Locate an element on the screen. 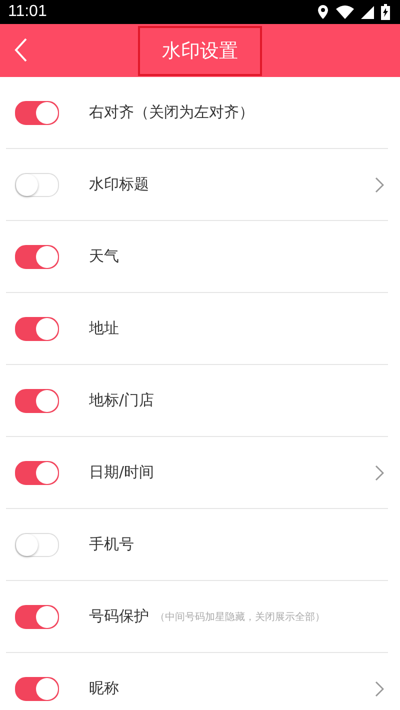 Image resolution: width=400 pixels, height=710 pixels. wifi-icon is located at coordinates (345, 12).